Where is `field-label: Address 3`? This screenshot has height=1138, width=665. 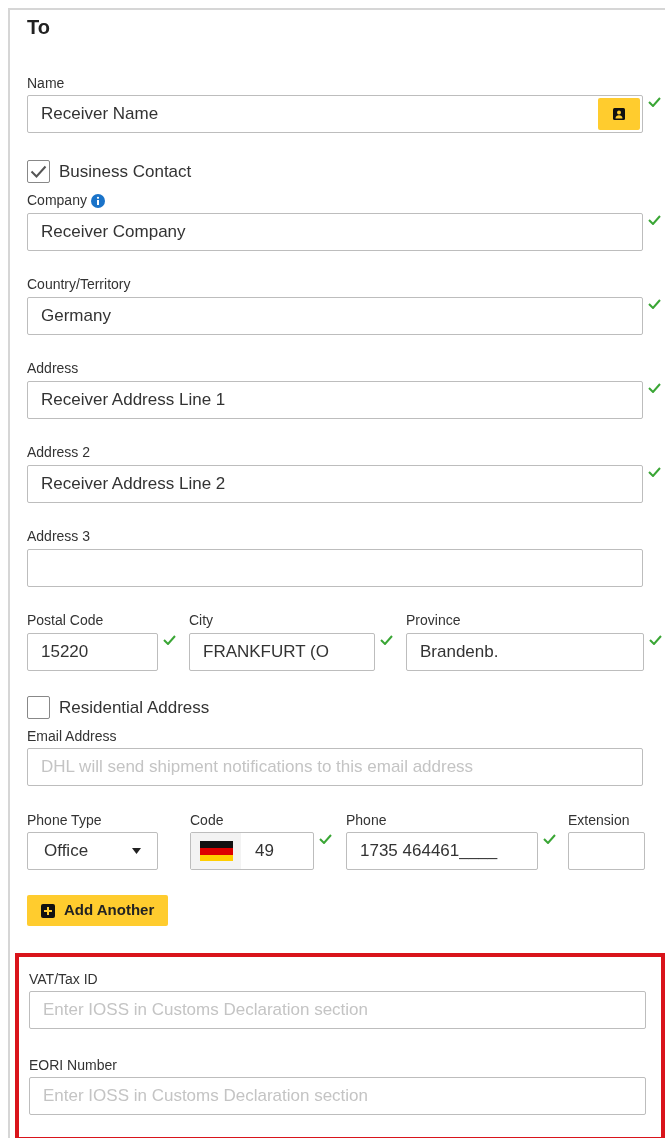
field-label: Address 3 is located at coordinates (59, 536).